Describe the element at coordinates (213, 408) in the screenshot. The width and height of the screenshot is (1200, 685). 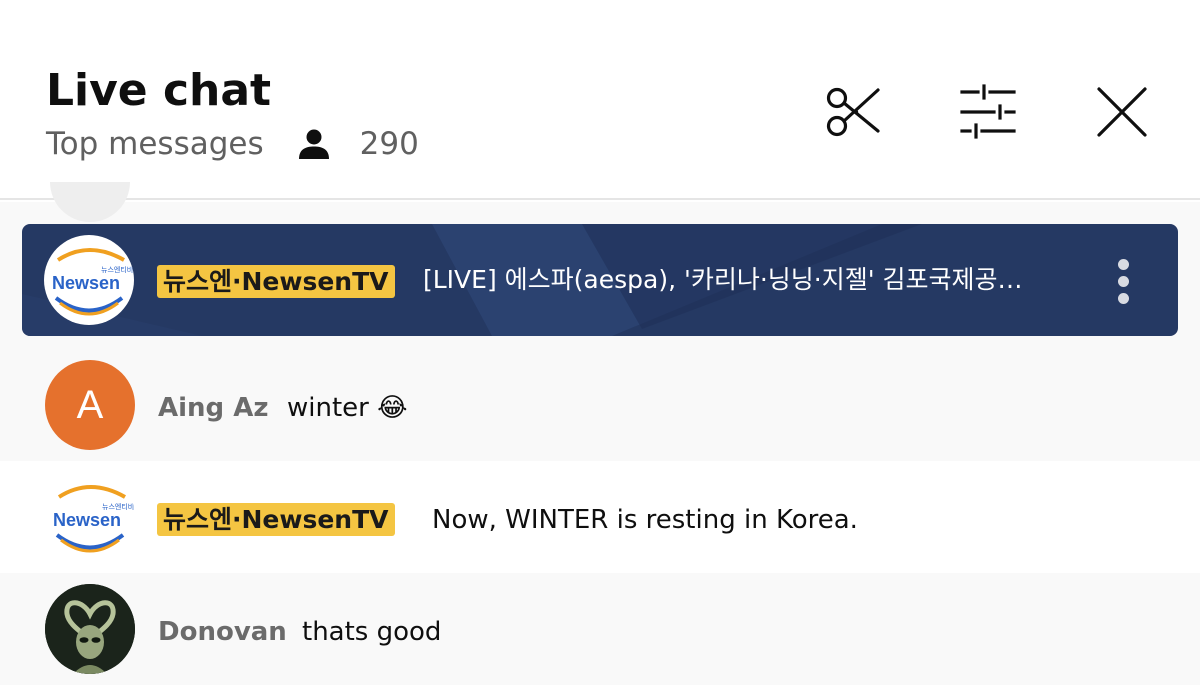
I see `author-name: Aing Az` at that location.